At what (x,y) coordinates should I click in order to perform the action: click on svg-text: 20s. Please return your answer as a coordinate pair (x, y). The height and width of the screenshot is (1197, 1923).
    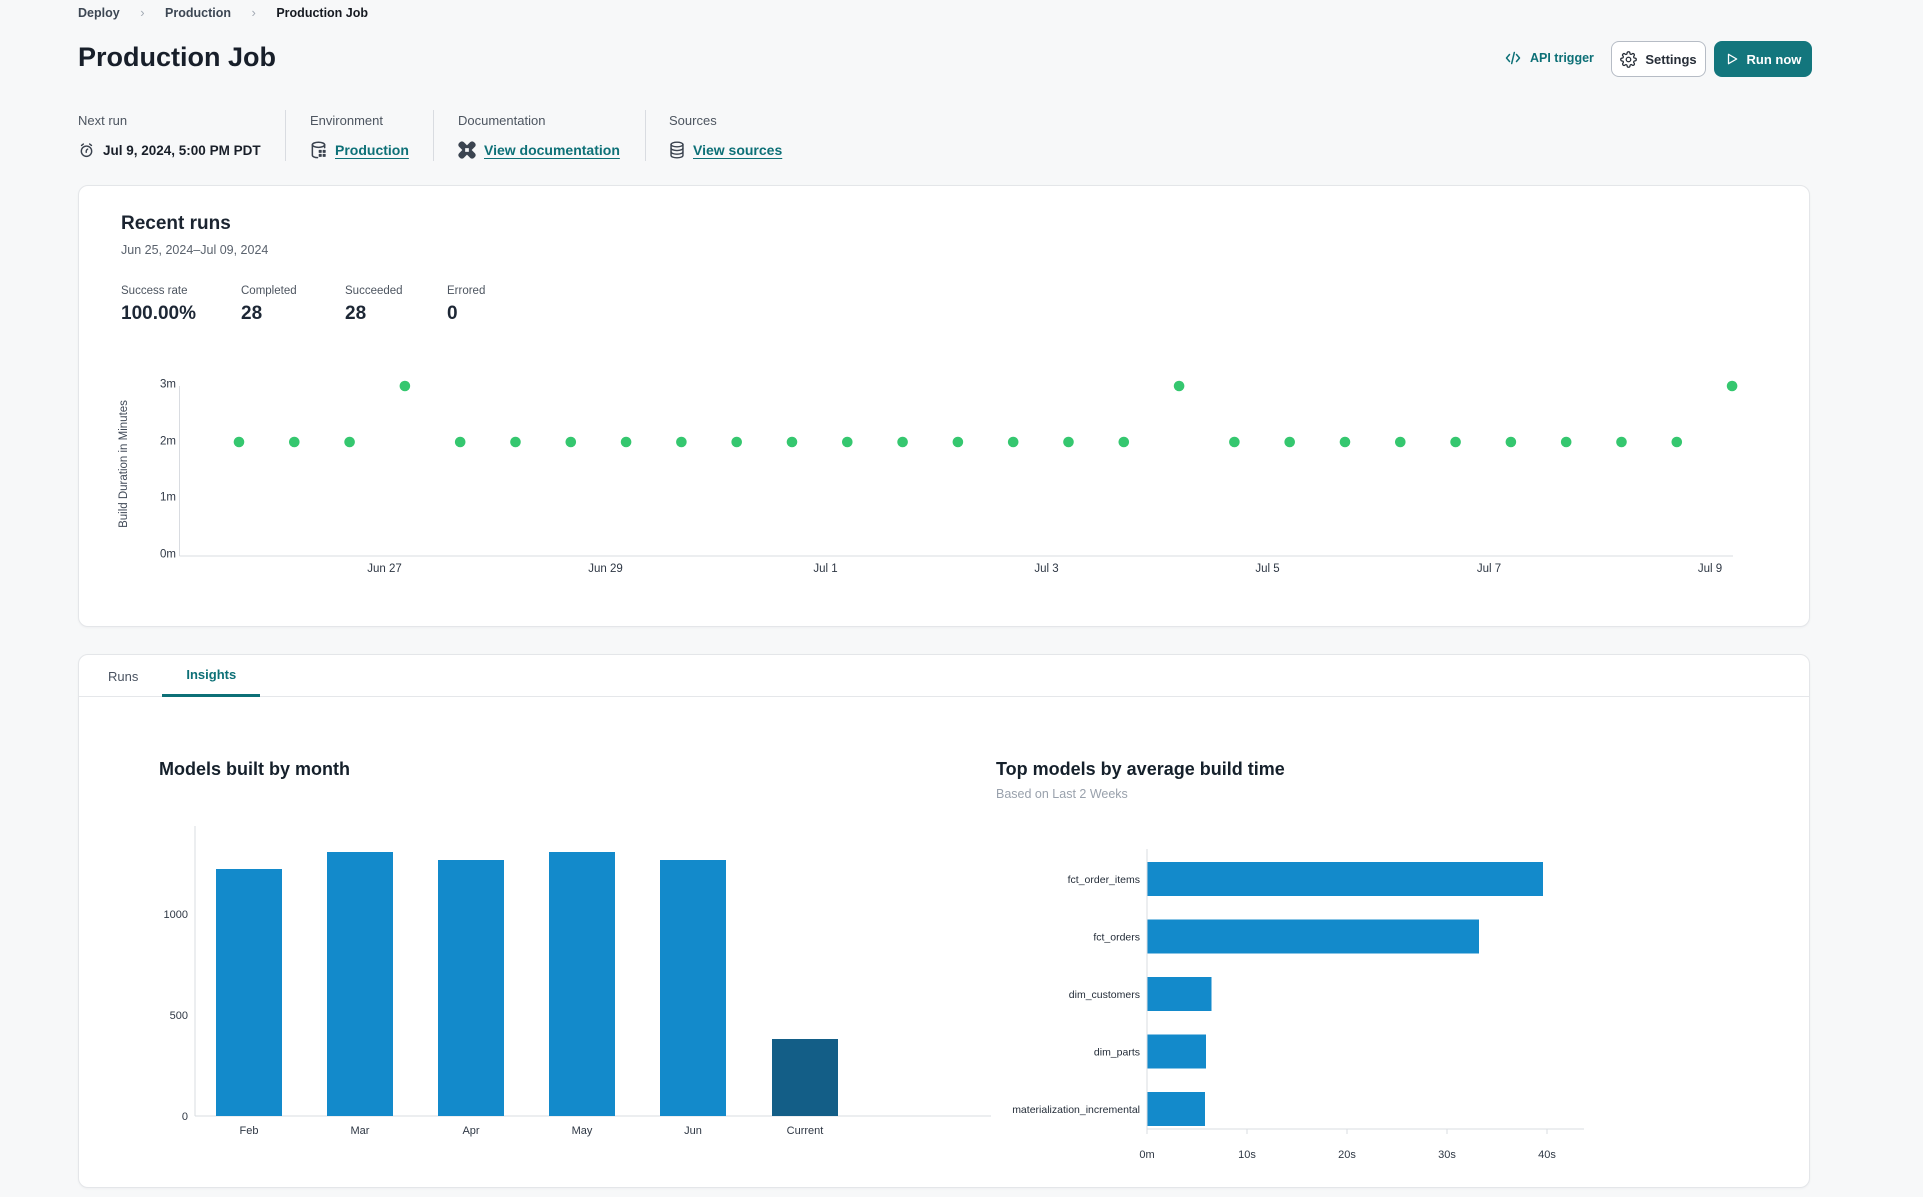
    Looking at the image, I should click on (1347, 1155).